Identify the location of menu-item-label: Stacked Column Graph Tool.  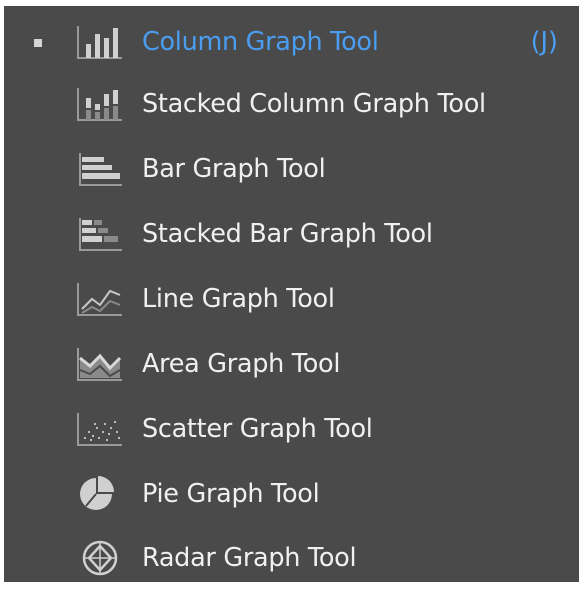
(314, 104).